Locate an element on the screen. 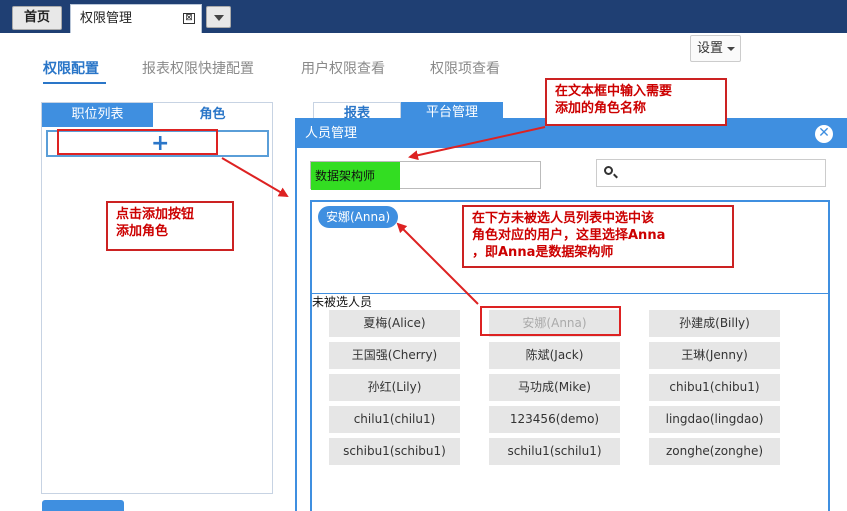  tab-close-icon: ⊠ is located at coordinates (189, 18).